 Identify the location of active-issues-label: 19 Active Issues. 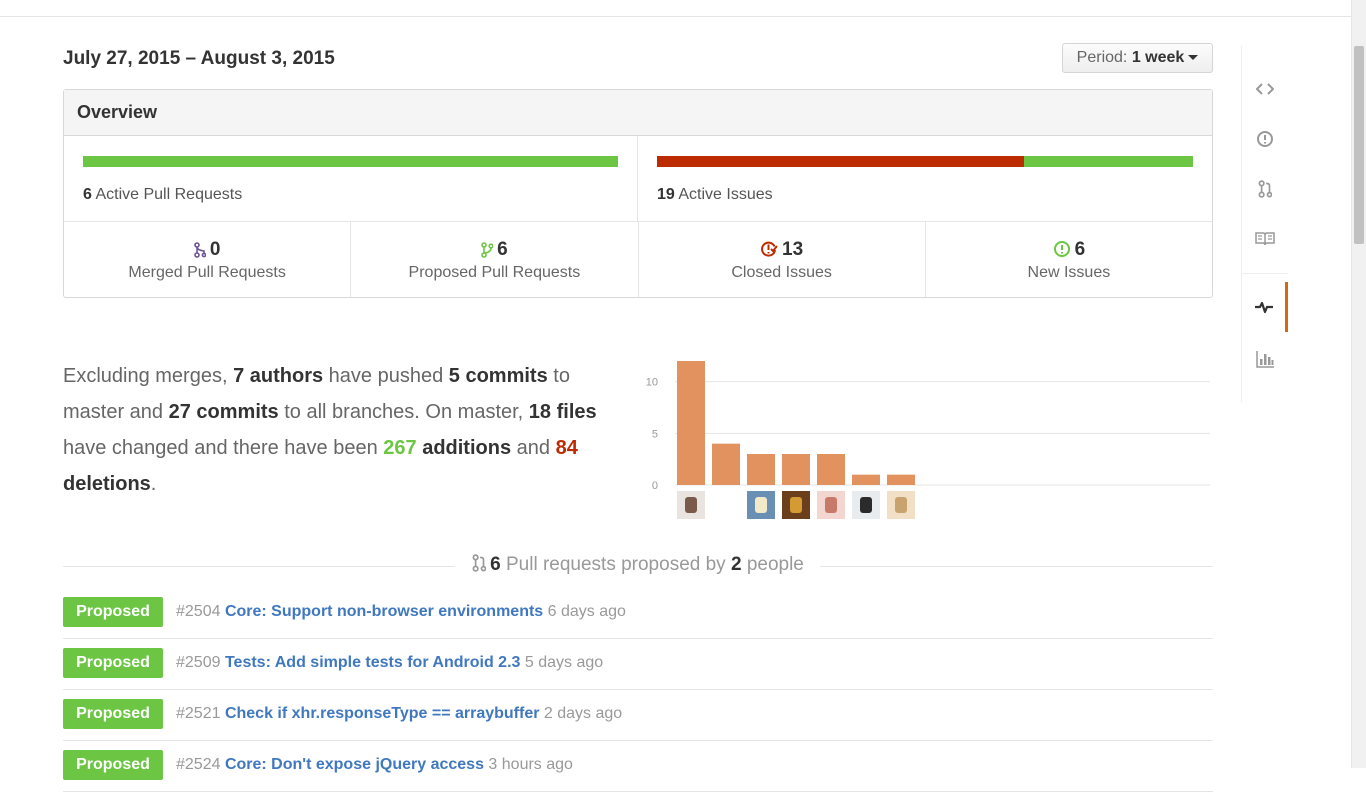
(715, 195).